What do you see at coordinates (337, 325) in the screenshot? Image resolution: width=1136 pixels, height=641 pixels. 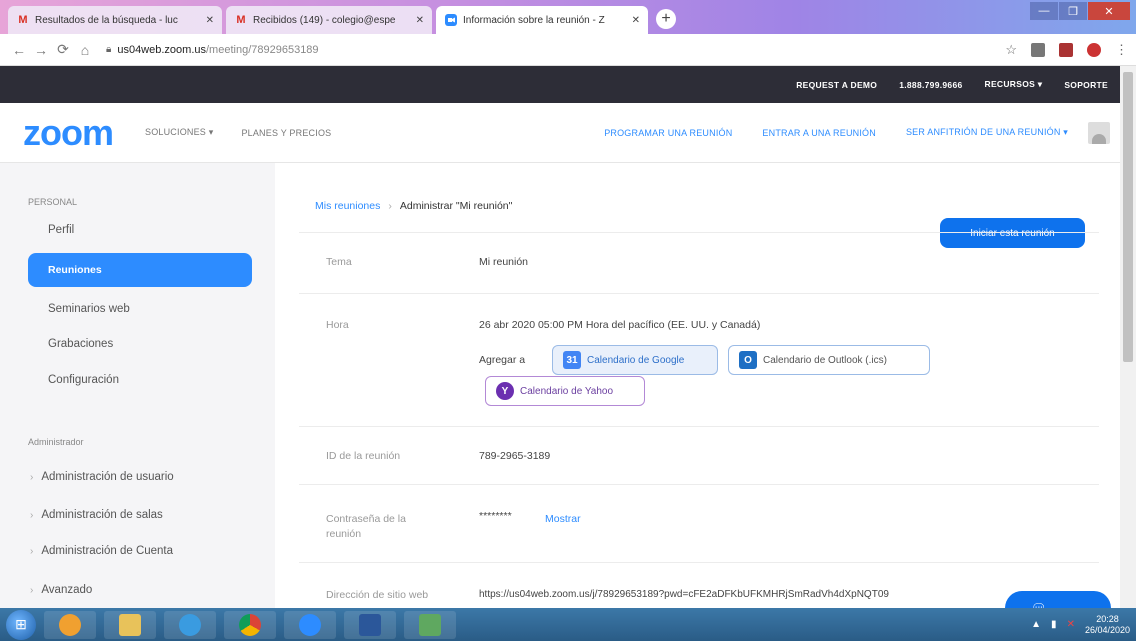 I see `time-label: Hora` at bounding box center [337, 325].